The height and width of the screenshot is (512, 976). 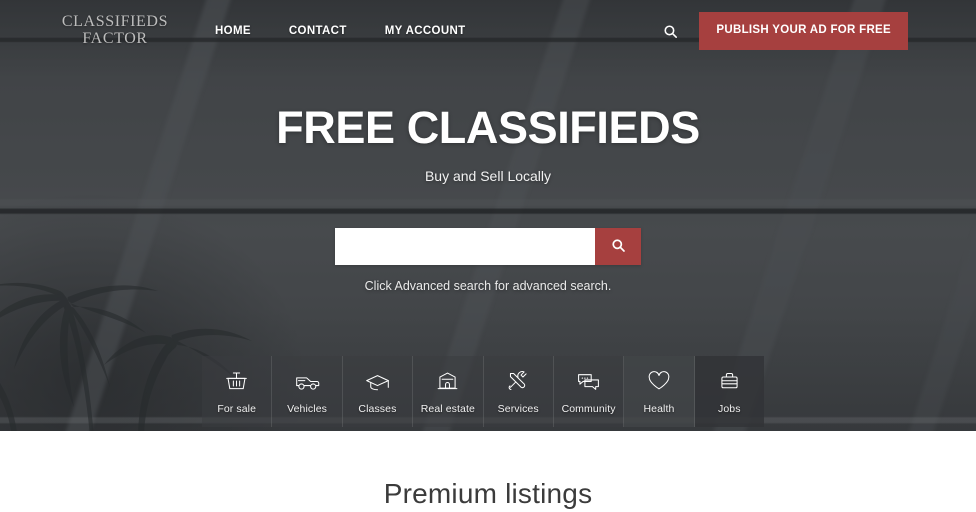 What do you see at coordinates (488, 176) in the screenshot?
I see `hero-subtitle: Buy and Sell Locally` at bounding box center [488, 176].